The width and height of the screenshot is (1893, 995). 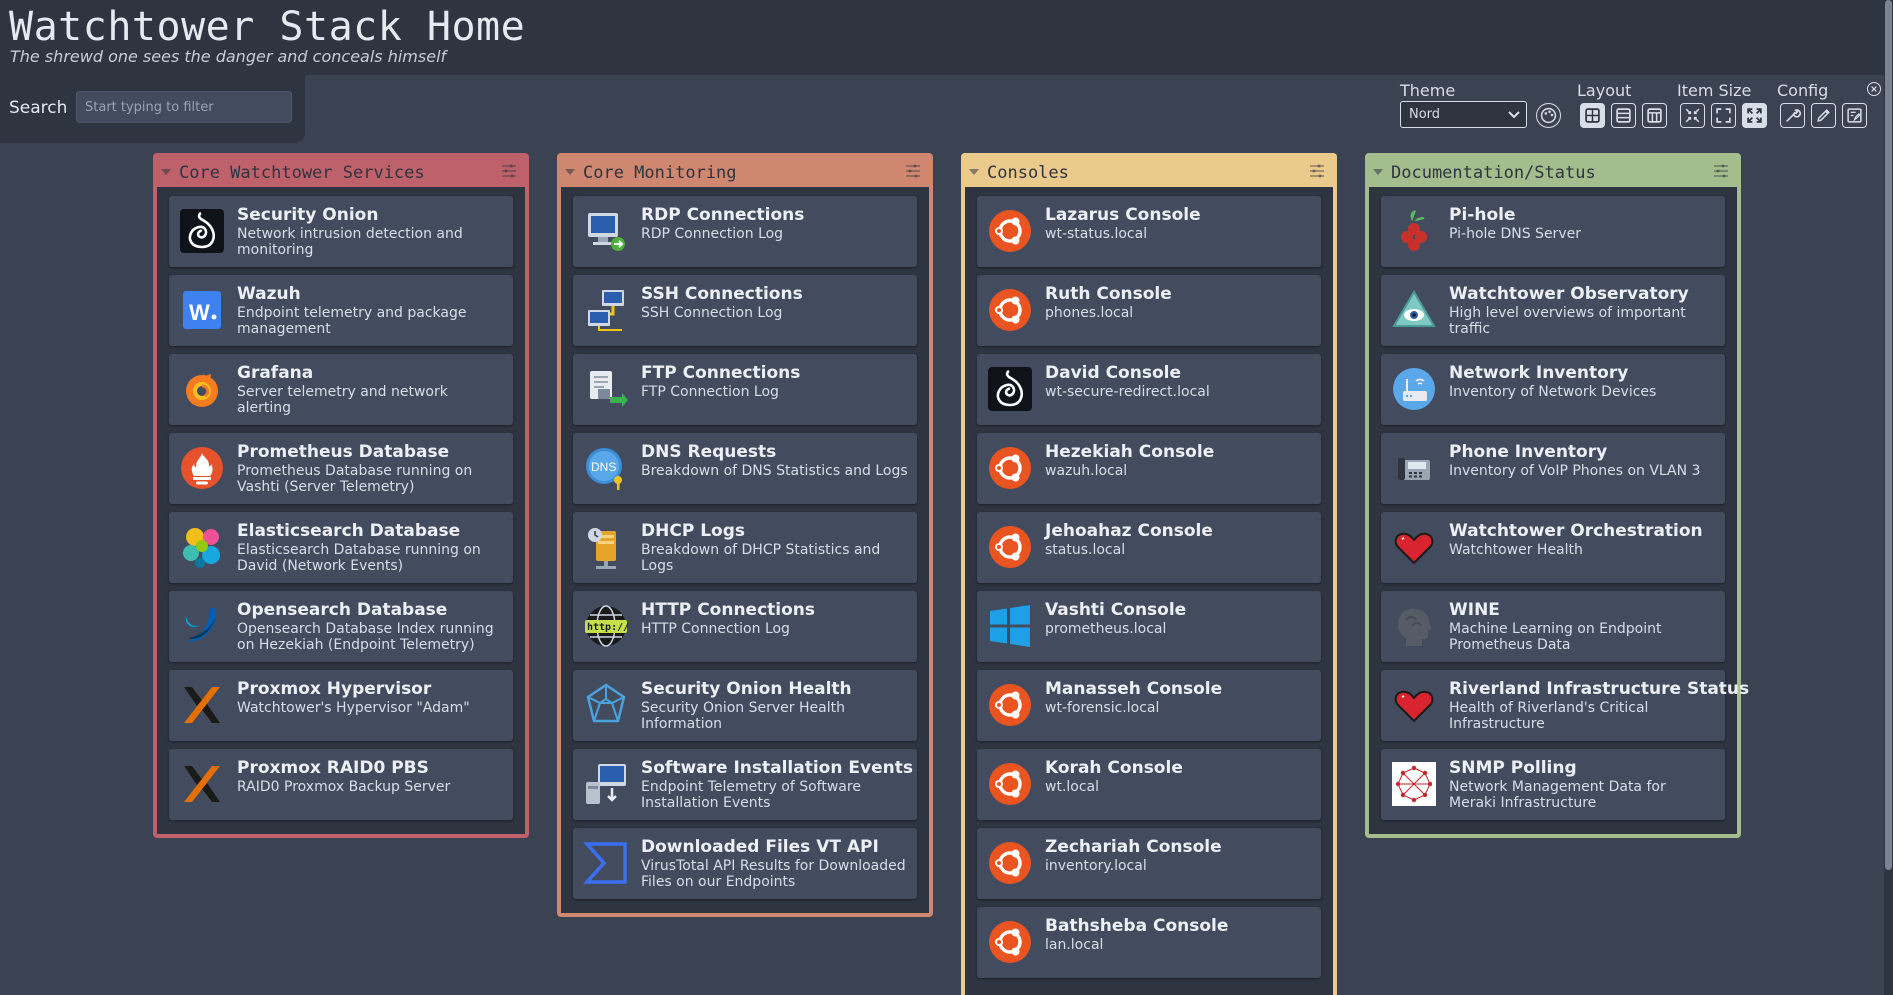 What do you see at coordinates (1149, 231) in the screenshot?
I see `item-lazarus-console: Lazarus Console wt-status.local` at bounding box center [1149, 231].